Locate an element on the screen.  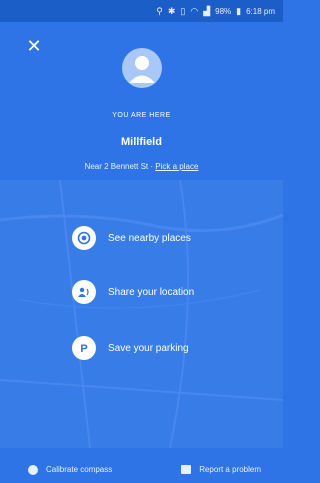
close-button: ✕ is located at coordinates (34, 46).